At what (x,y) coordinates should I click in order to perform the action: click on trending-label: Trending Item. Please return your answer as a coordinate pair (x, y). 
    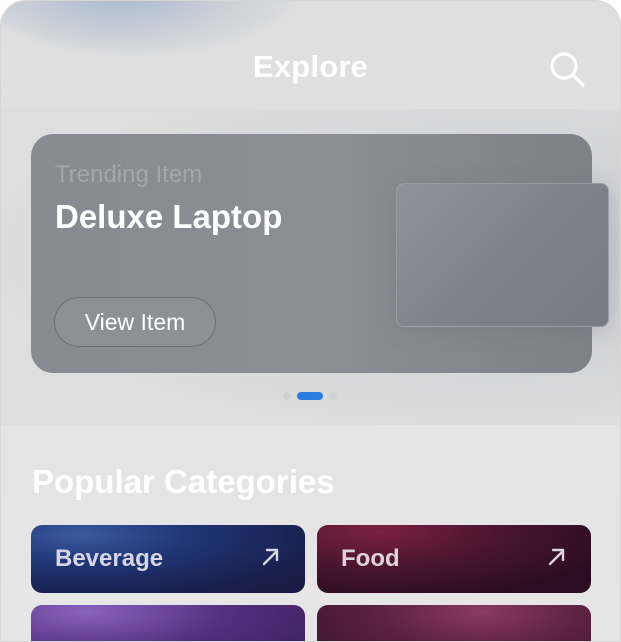
    Looking at the image, I should click on (129, 174).